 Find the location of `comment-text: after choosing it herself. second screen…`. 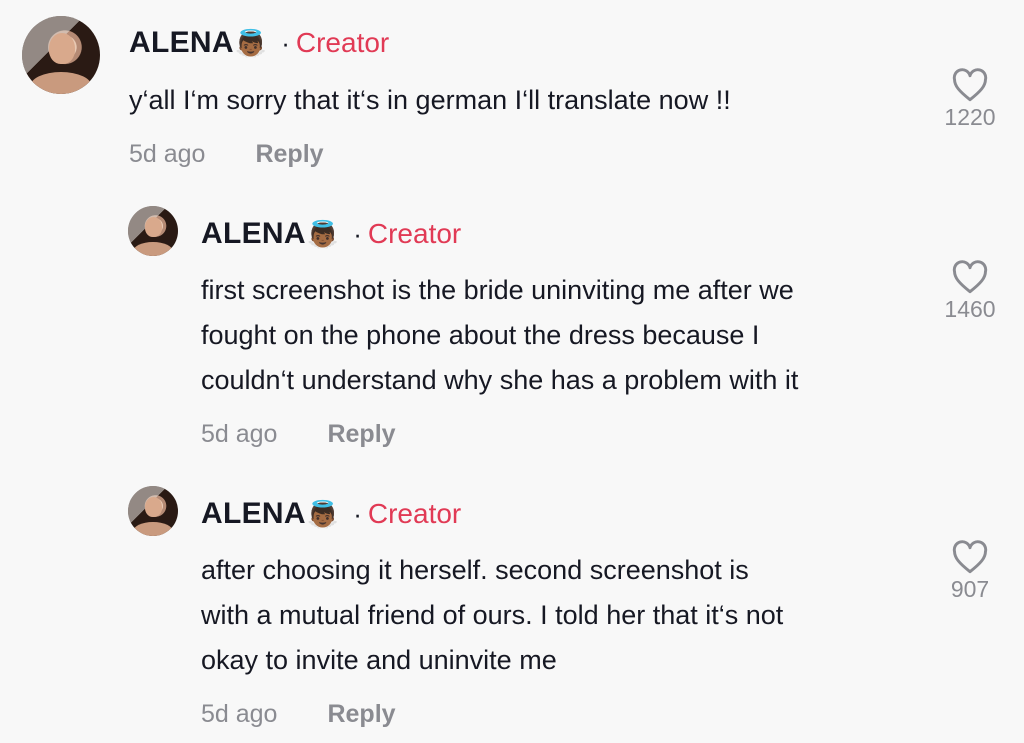

comment-text: after choosing it herself. second screen… is located at coordinates (566, 615).